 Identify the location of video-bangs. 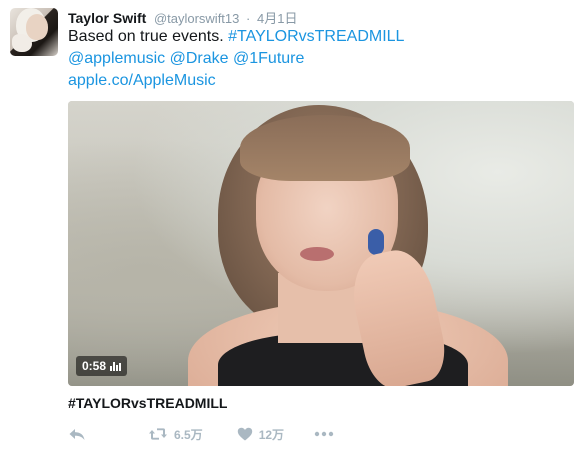
(325, 148).